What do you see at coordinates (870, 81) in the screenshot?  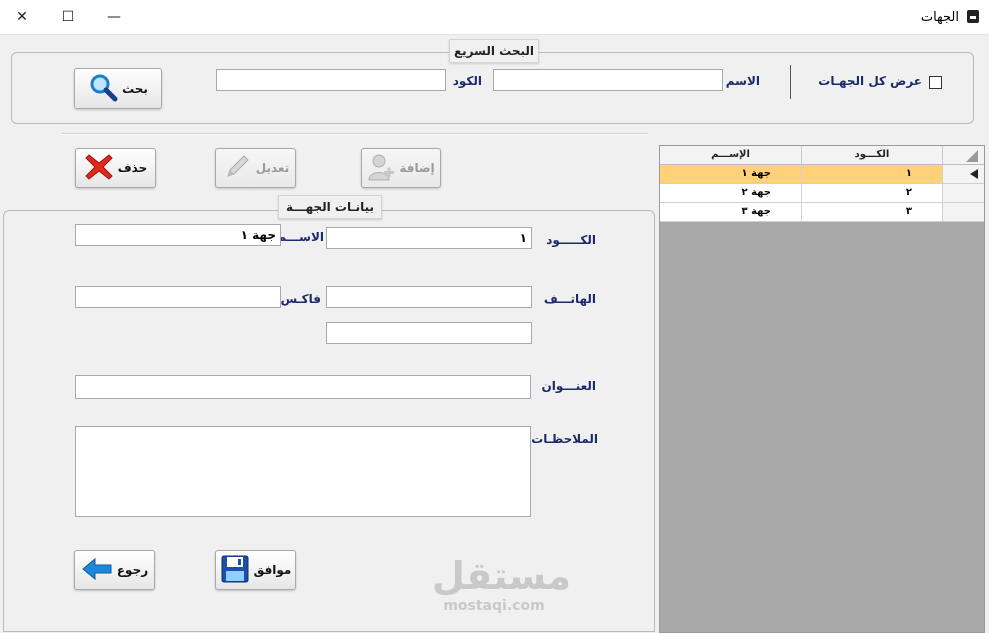 I see `show-all-label: عرض كل الجهـات` at bounding box center [870, 81].